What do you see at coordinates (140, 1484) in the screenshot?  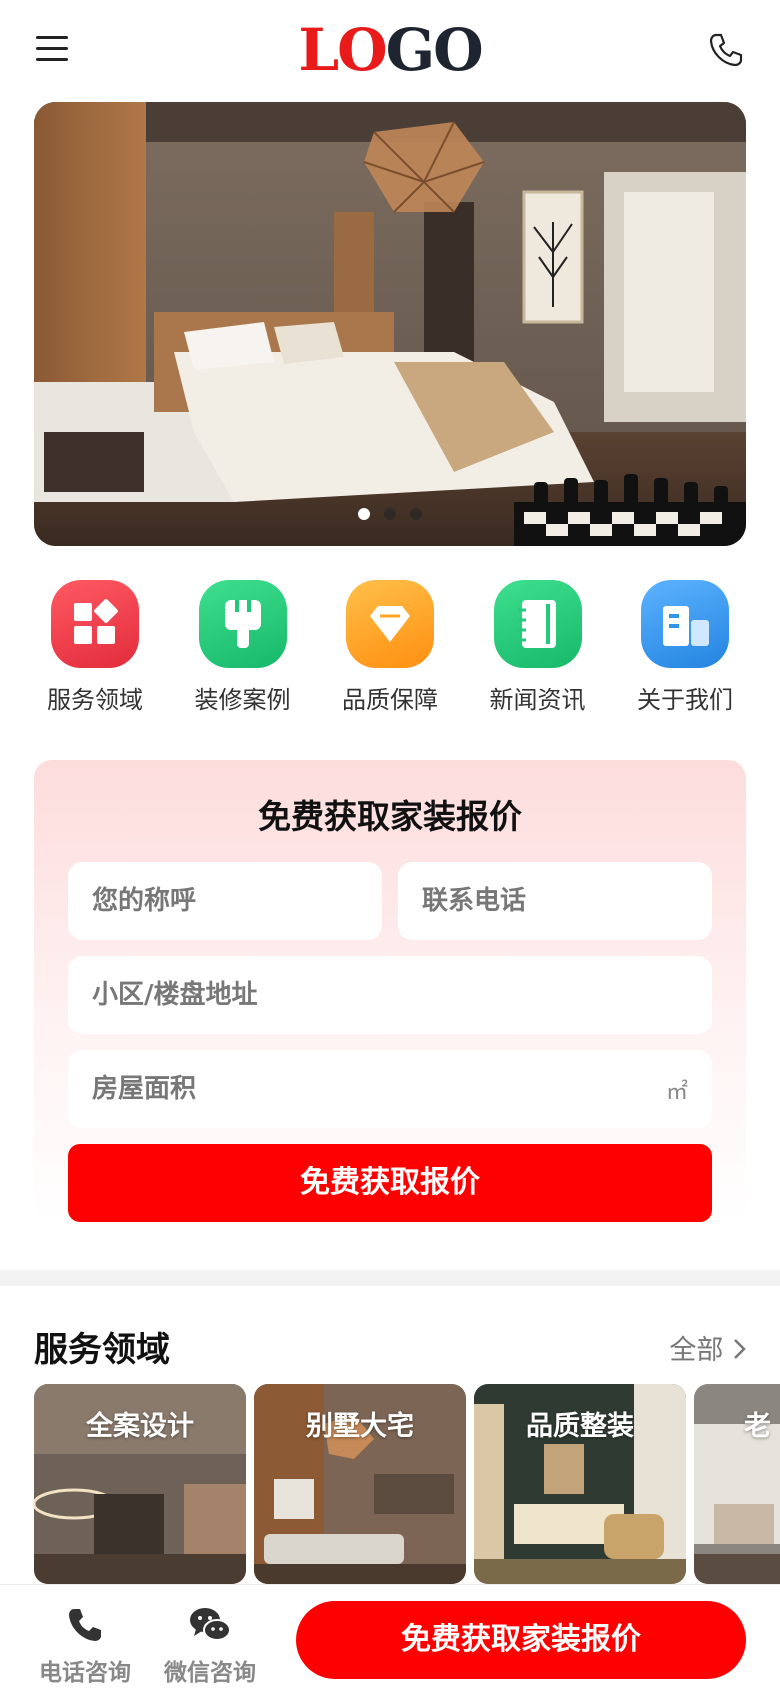 I see `service-card-full-design: 全案设计` at bounding box center [140, 1484].